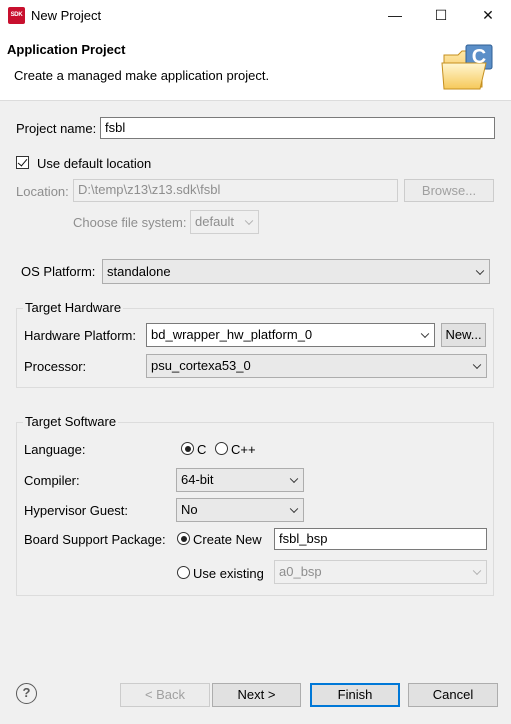 The image size is (511, 724). Describe the element at coordinates (26, 693) in the screenshot. I see `help-icon: ?` at that location.